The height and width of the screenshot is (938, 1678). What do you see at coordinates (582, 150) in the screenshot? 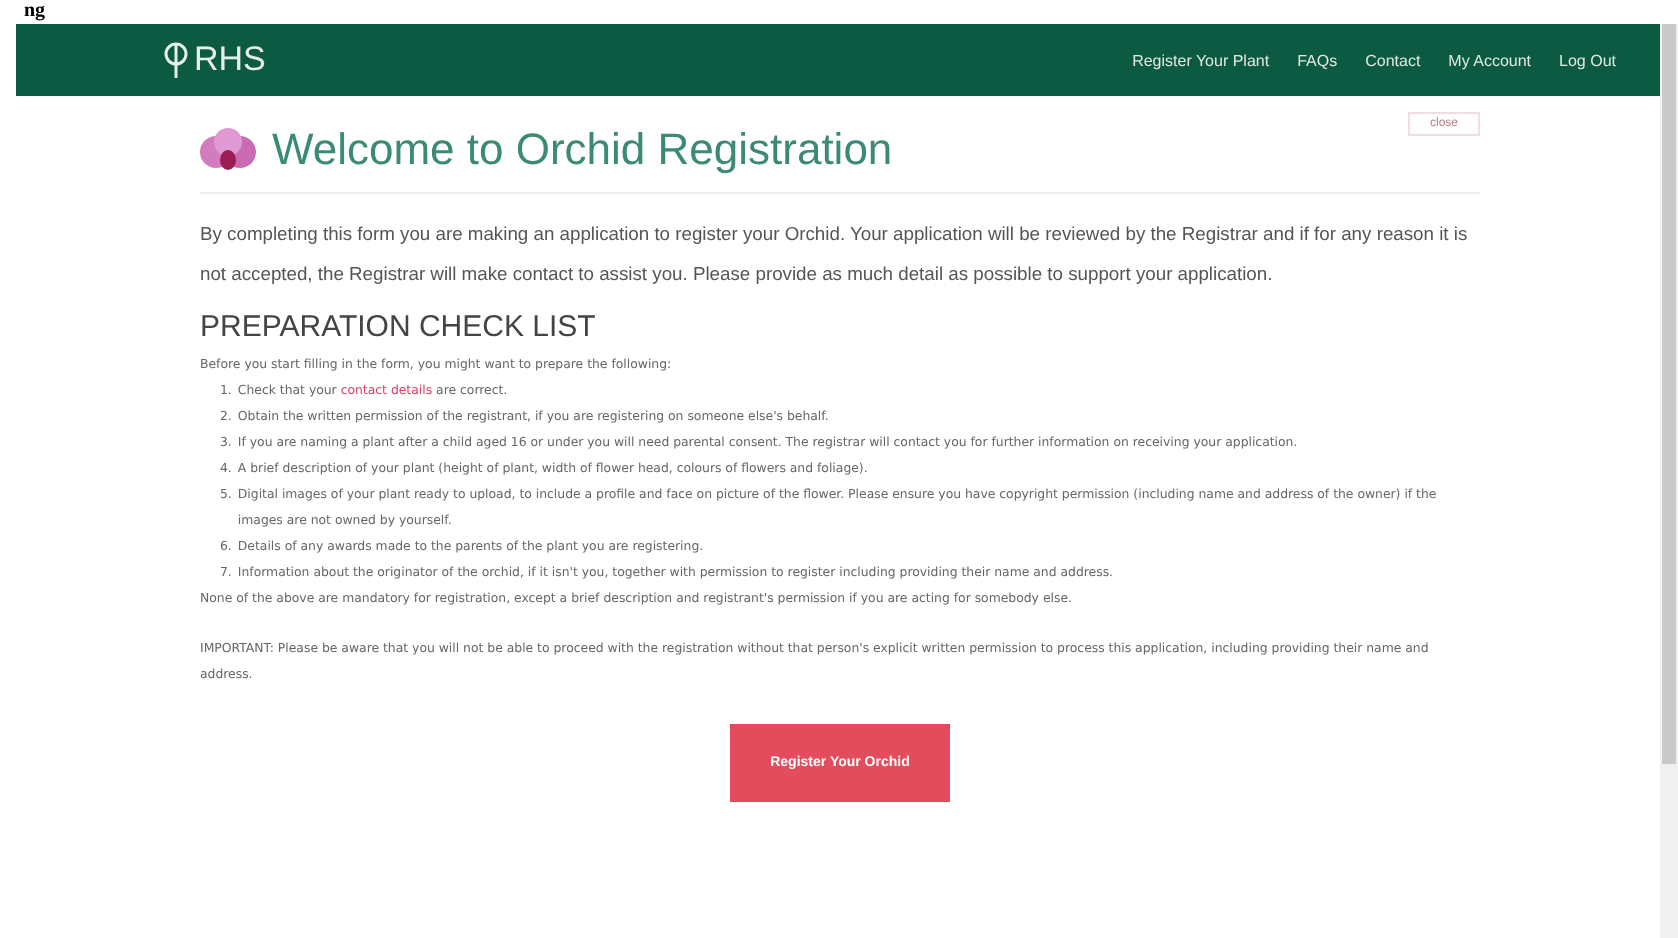
I see `page-title: Welcome to Orchid Registration` at bounding box center [582, 150].